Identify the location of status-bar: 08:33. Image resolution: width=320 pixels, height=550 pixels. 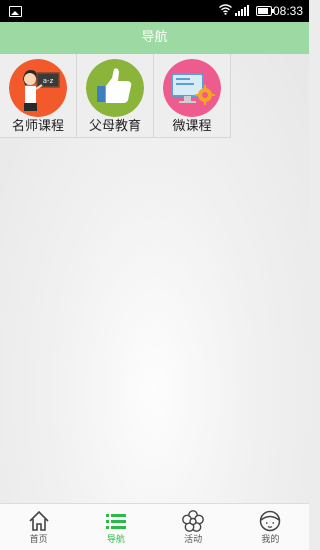
(154, 11).